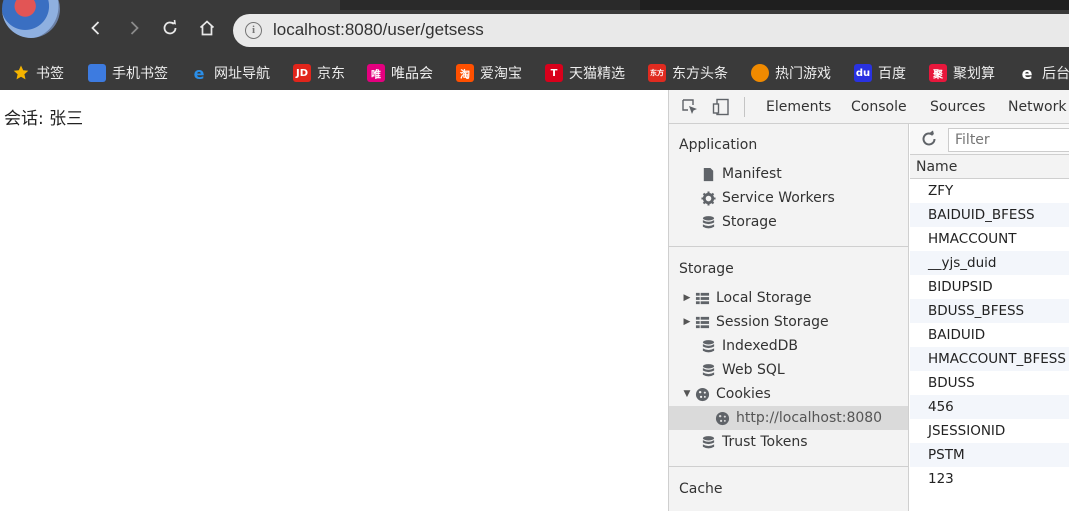  I want to click on juhuasuan-logo-icon: 聚, so click(938, 73).